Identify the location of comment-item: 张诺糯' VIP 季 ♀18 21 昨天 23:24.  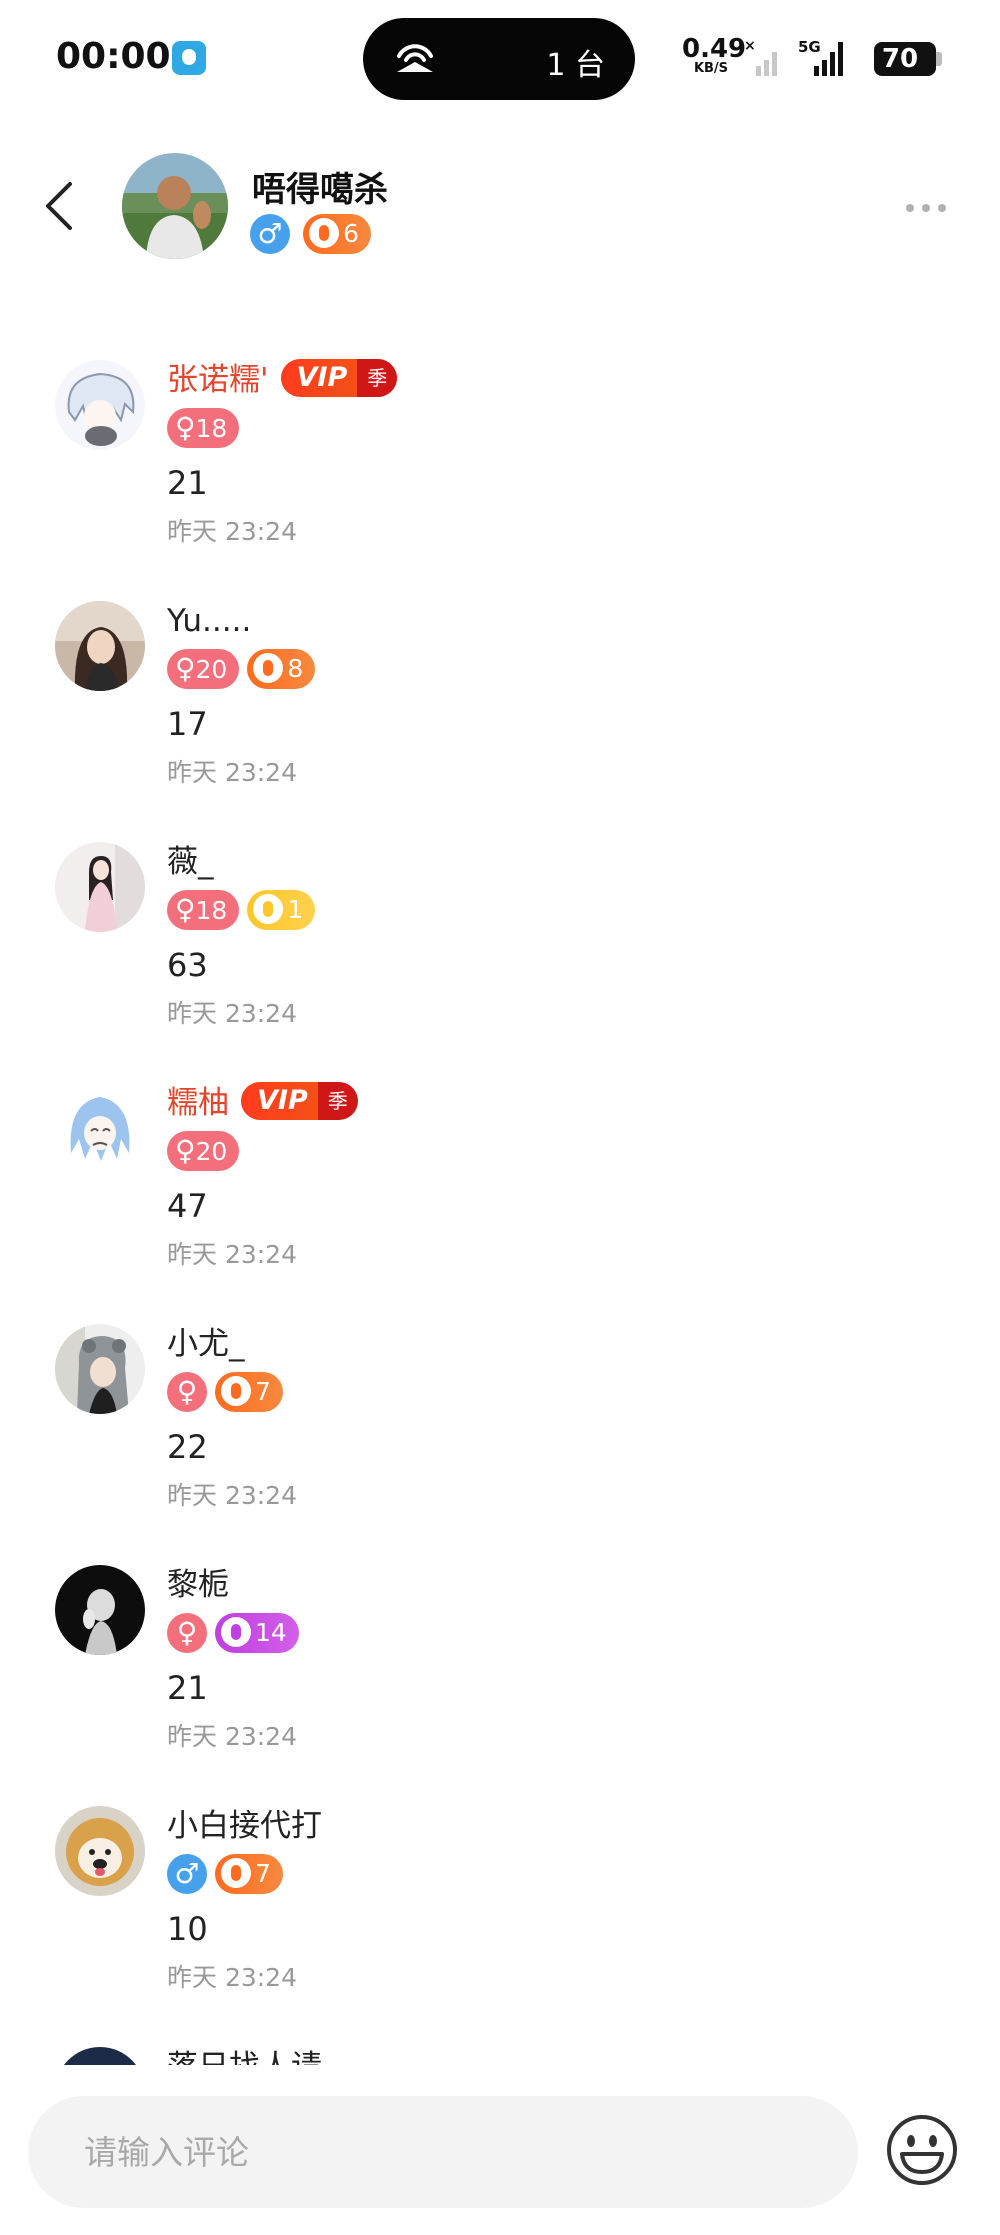
(500, 450).